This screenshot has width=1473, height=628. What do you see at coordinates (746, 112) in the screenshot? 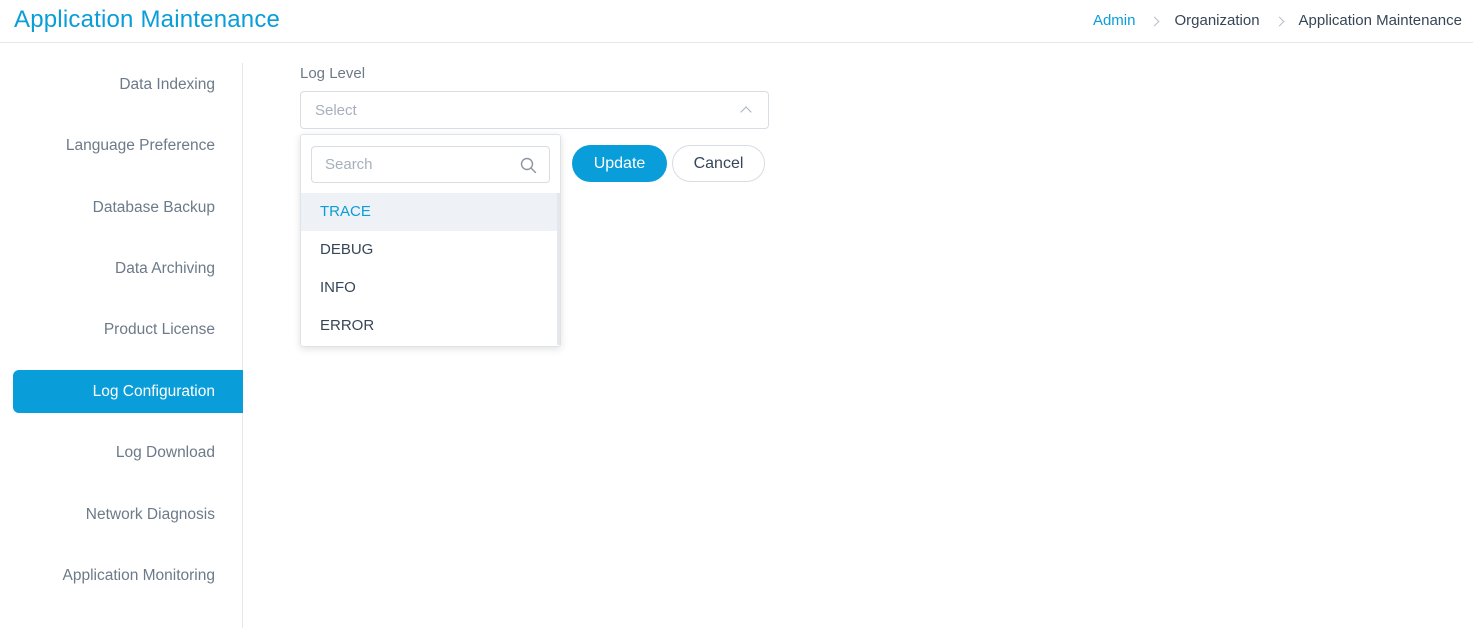
I see `chevron-up-icon` at bounding box center [746, 112].